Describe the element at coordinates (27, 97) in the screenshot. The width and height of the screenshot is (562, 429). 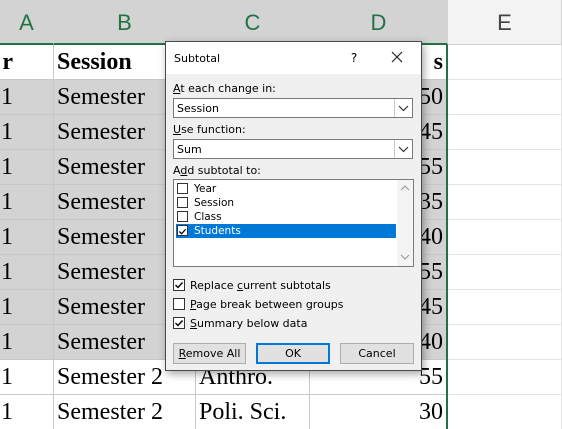
I see `cell-a2: 1` at that location.